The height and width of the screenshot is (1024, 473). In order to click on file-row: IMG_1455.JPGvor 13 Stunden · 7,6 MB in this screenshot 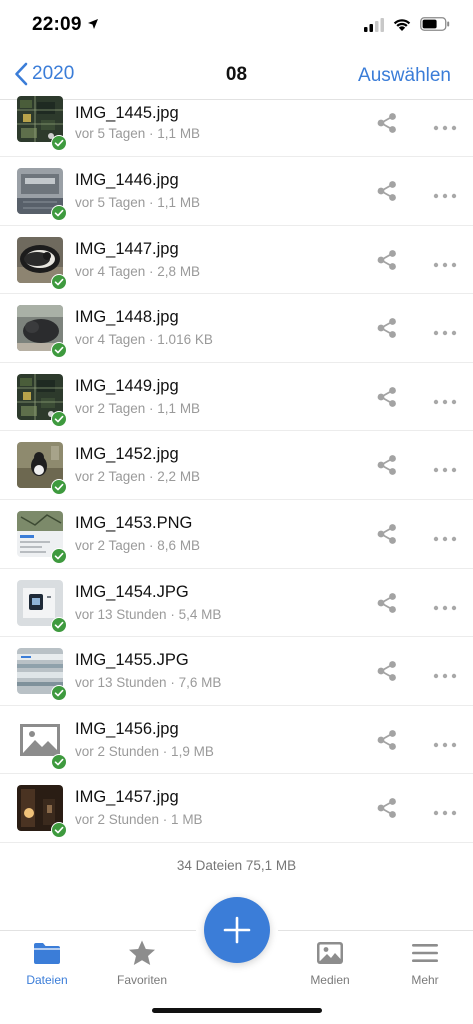, I will do `click(236, 671)`.